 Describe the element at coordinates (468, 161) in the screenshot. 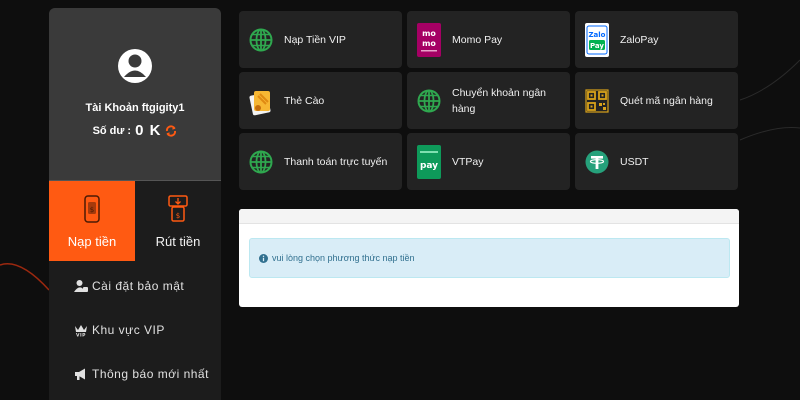

I see `payment-vtpay-label: VTPay` at that location.